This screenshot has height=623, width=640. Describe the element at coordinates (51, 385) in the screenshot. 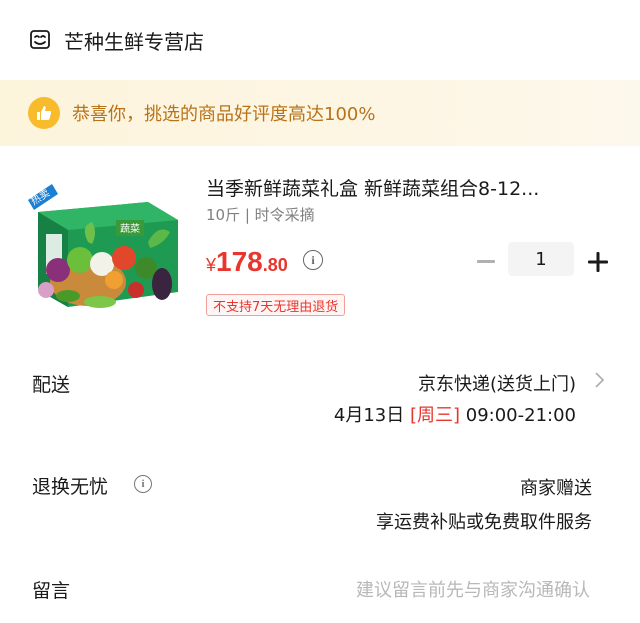

I see `delivery-label: 配送` at that location.